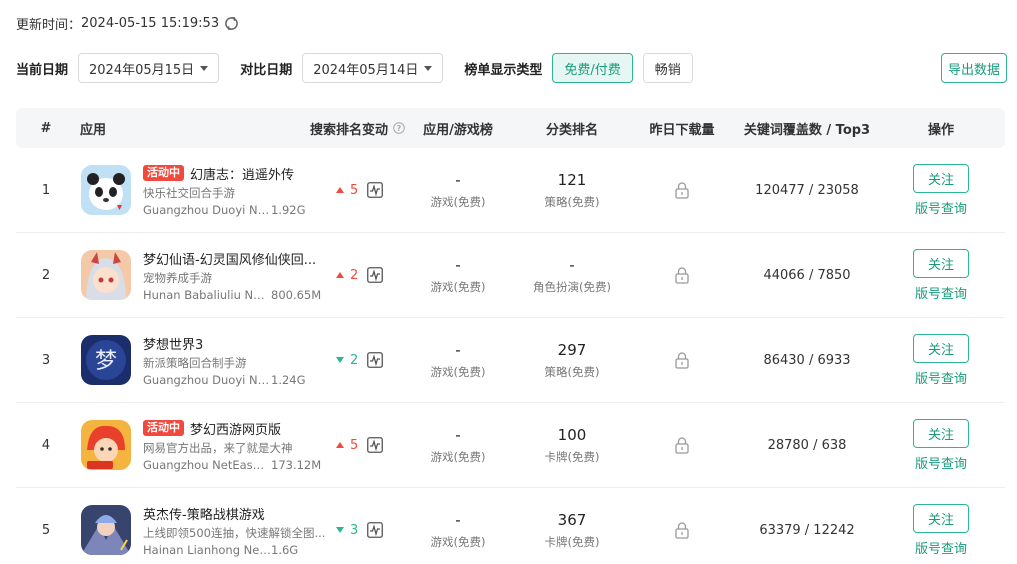 Image resolution: width=1017 pixels, height=564 pixels. What do you see at coordinates (46, 445) in the screenshot?
I see `rank-number: 4` at bounding box center [46, 445].